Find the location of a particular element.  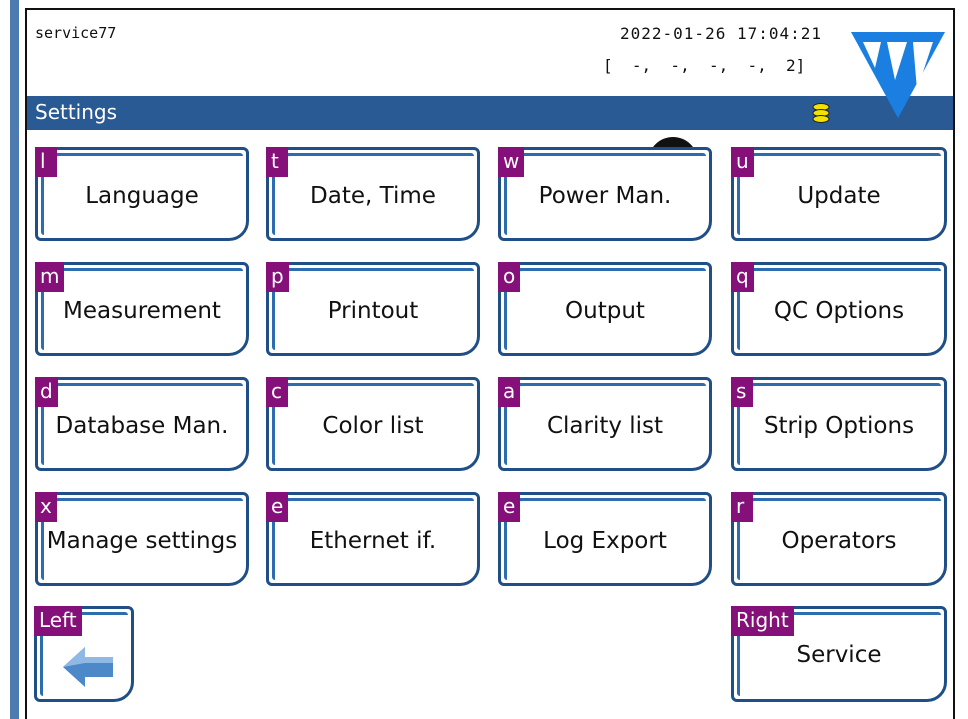

settings-button-clarity-list: a Clarity list is located at coordinates (605, 424).